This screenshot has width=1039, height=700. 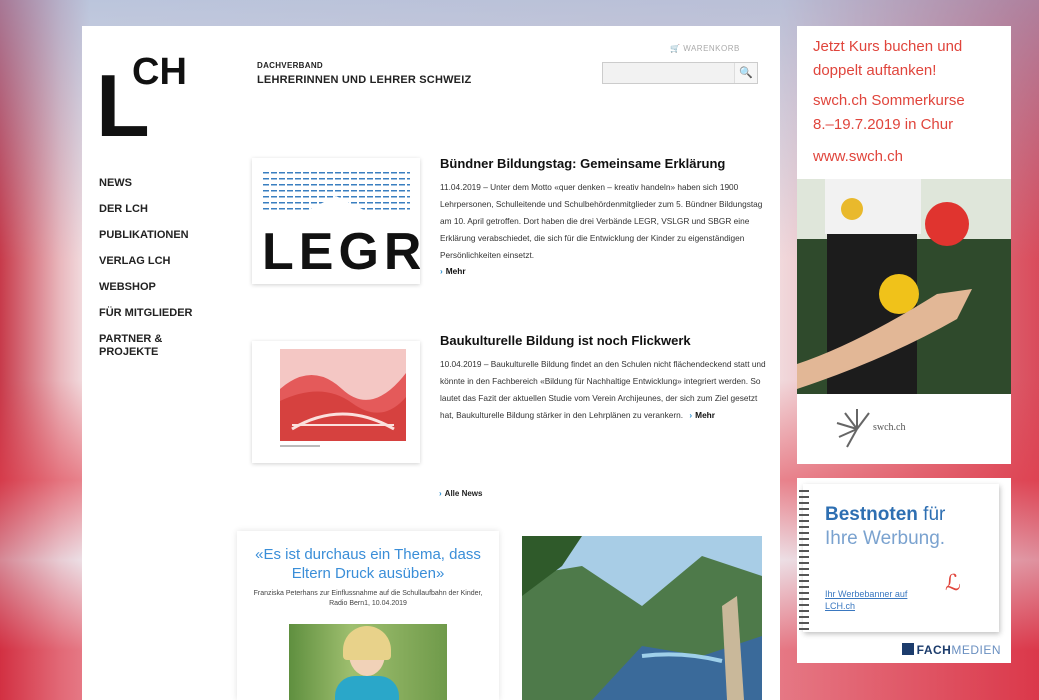 I want to click on ad-headline-rest: für, so click(x=931, y=514).